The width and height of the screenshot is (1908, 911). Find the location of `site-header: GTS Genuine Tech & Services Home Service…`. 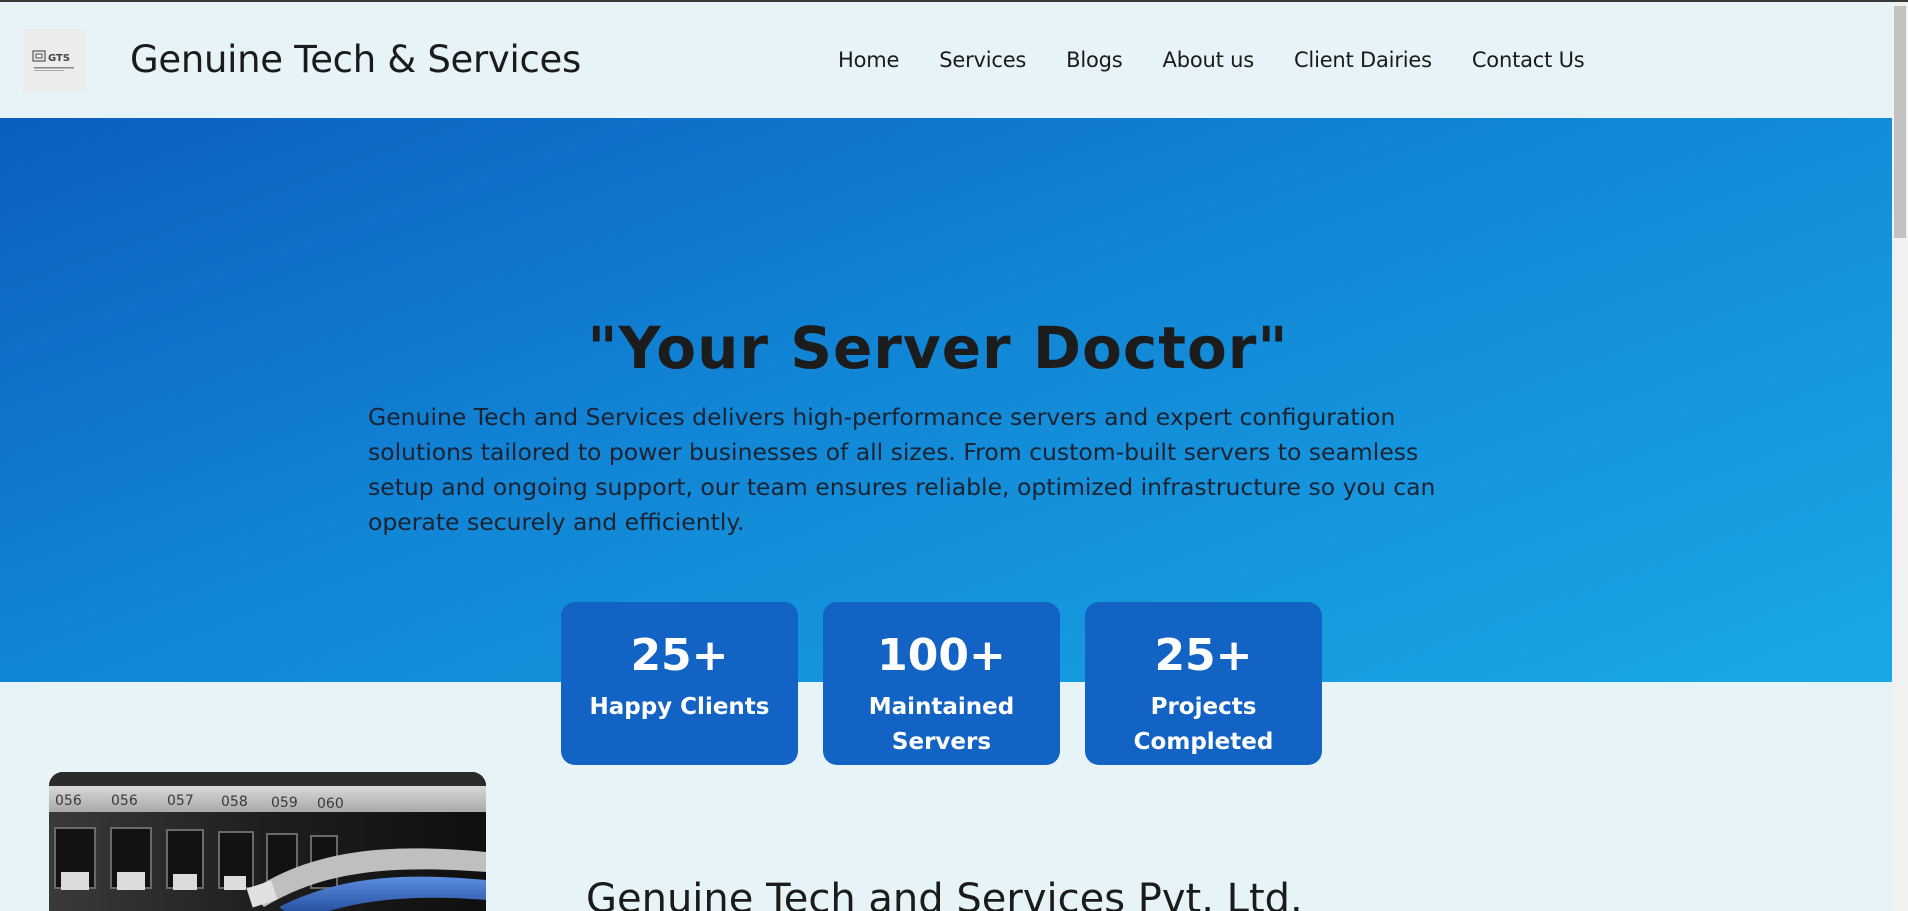

site-header: GTS Genuine Tech & Services Home Service… is located at coordinates (946, 60).